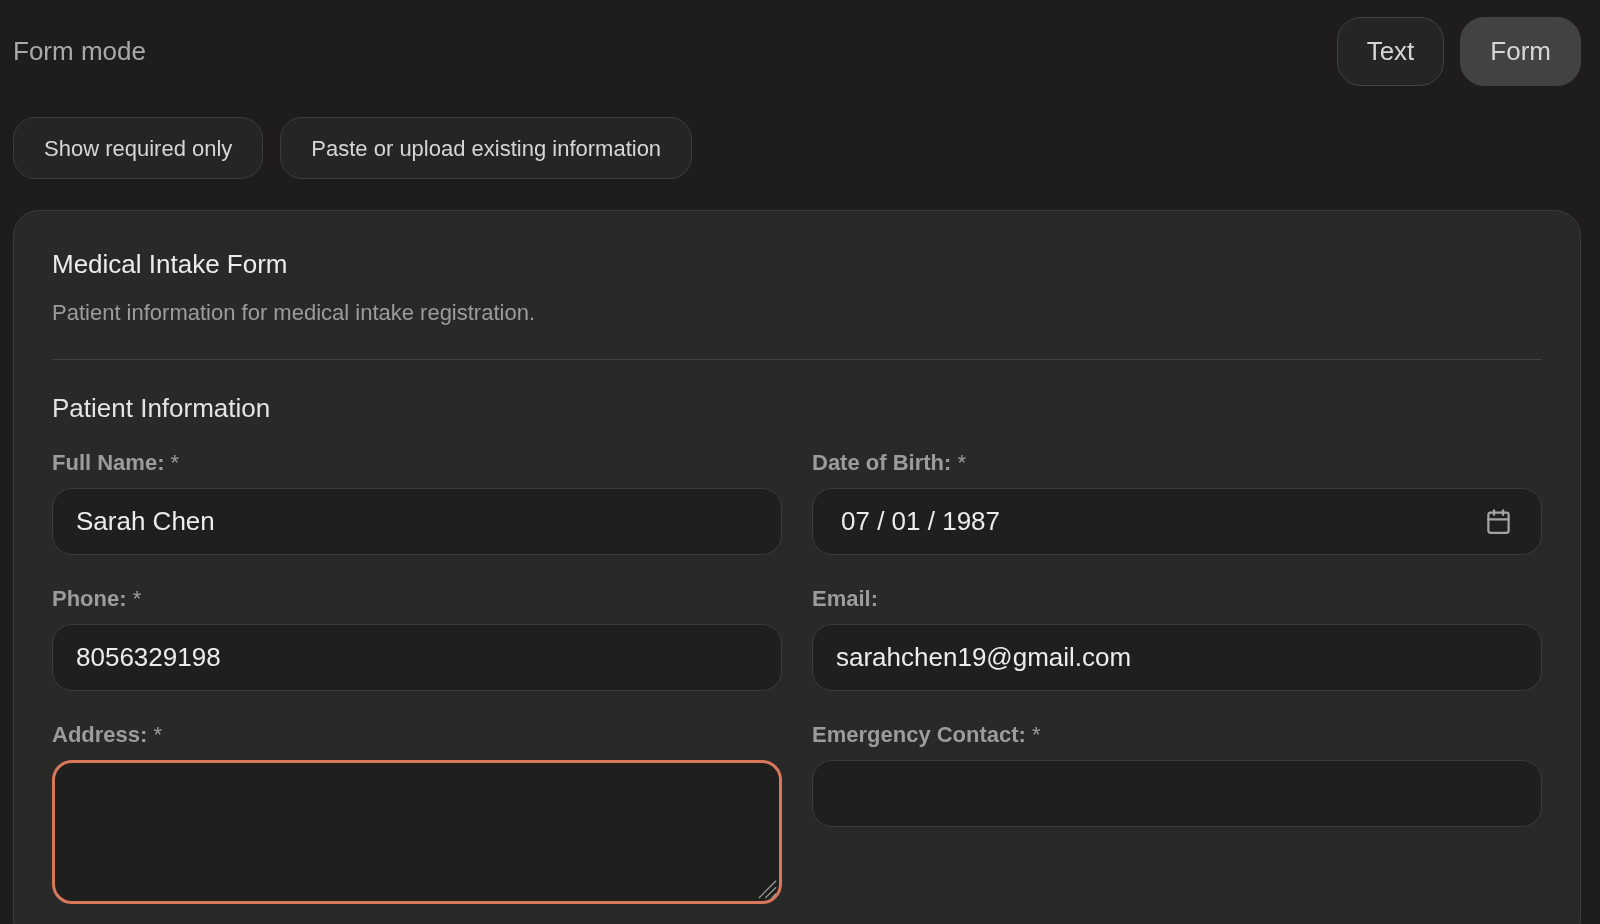 The image size is (1600, 924). I want to click on field-label: Full Name: *, so click(116, 463).